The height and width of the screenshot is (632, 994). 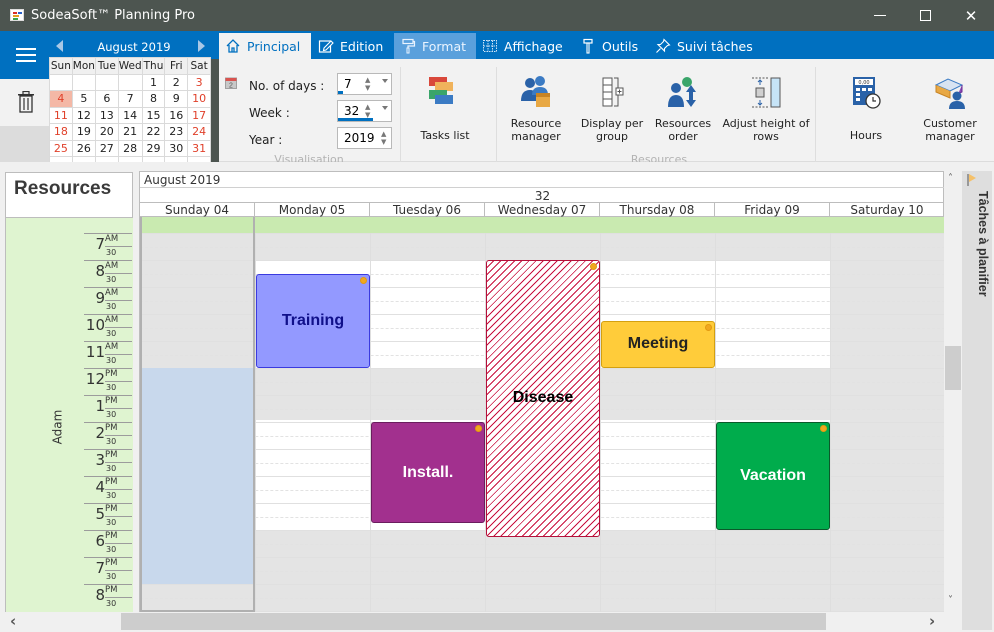 What do you see at coordinates (683, 110) in the screenshot?
I see `resources-order-button: Resources order` at bounding box center [683, 110].